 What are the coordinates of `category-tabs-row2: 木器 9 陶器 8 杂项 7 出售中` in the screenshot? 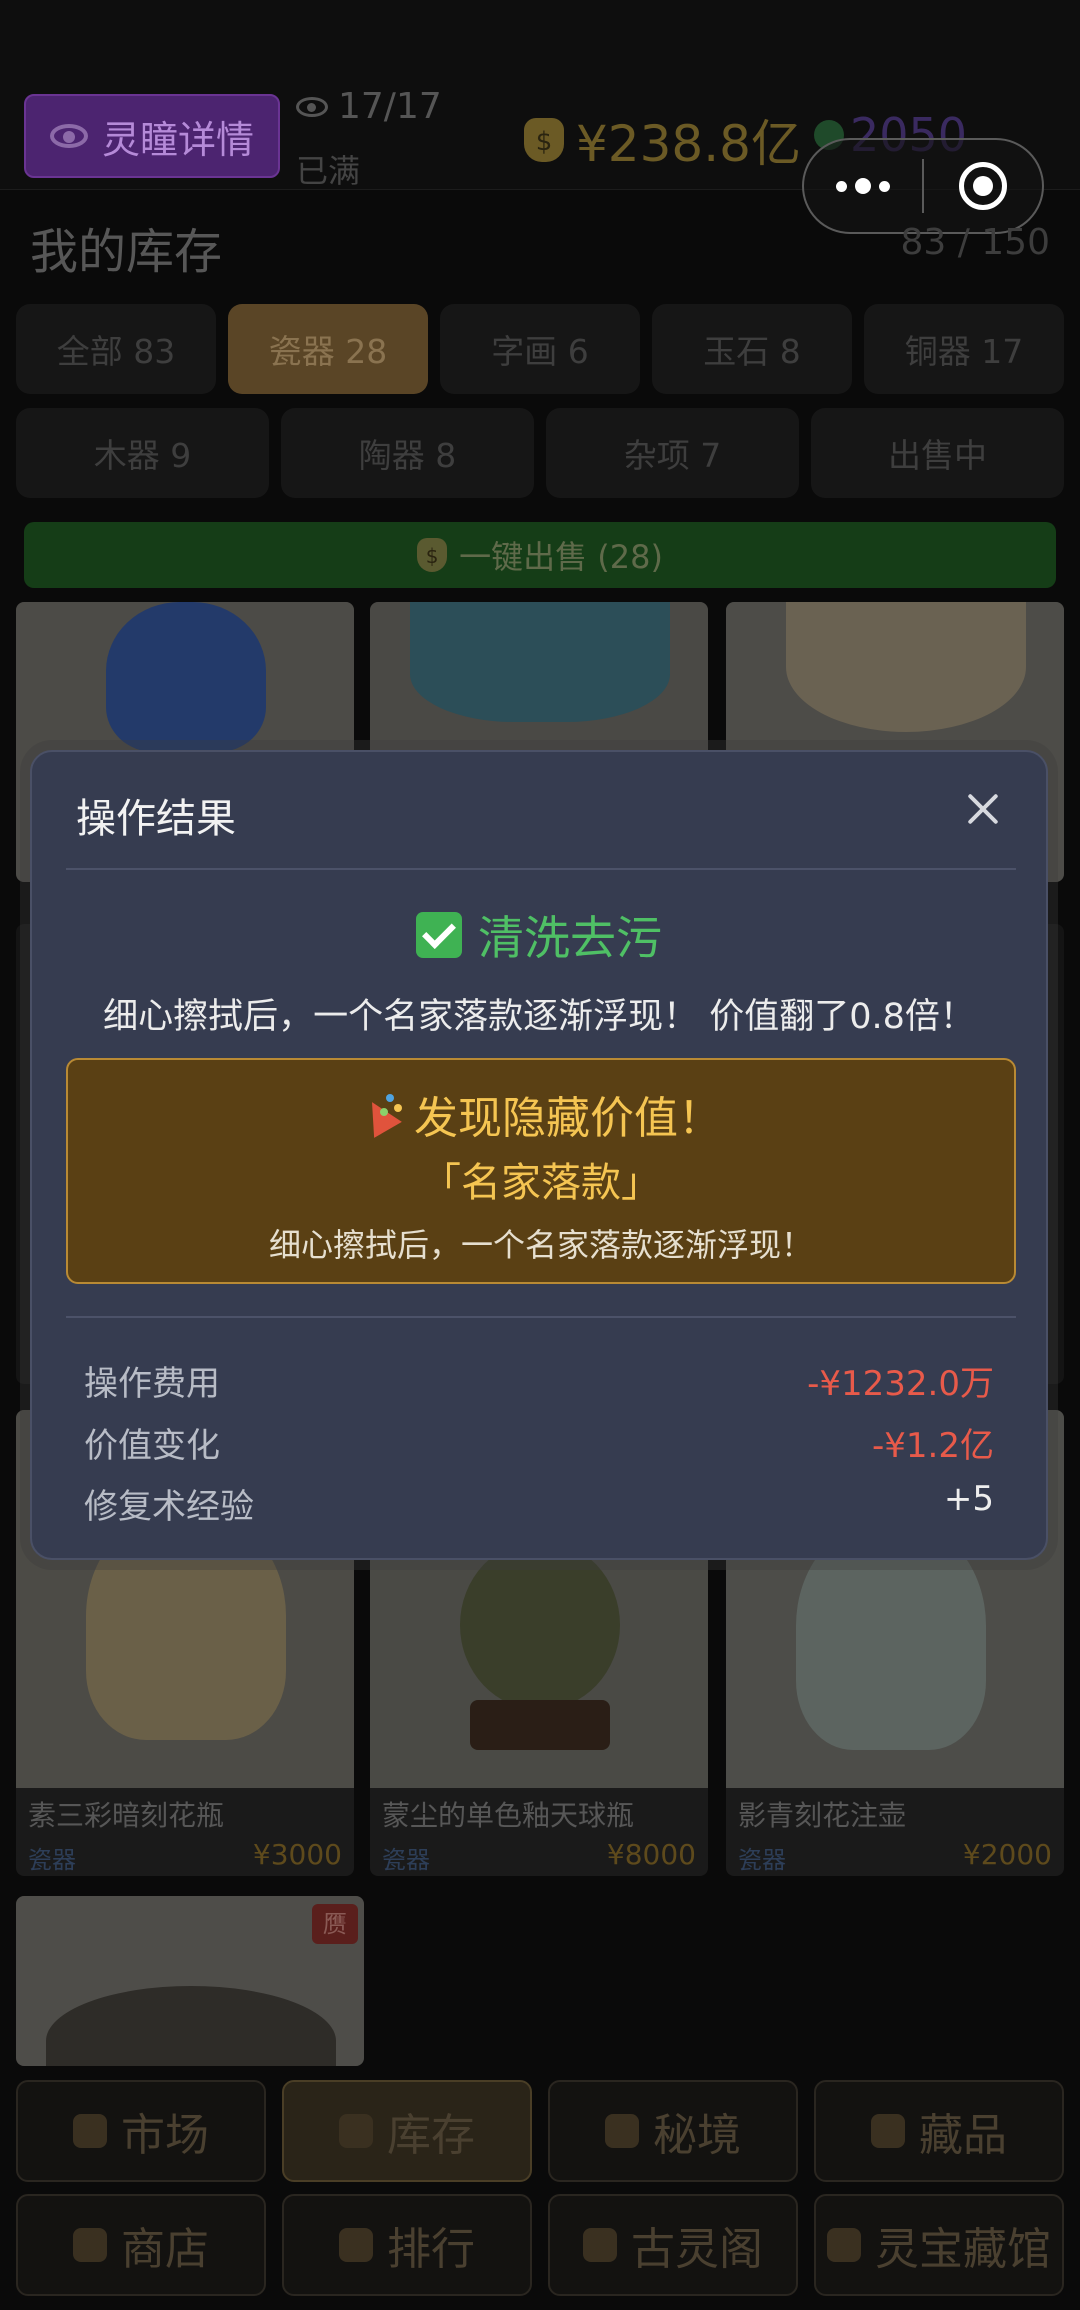 It's located at (540, 453).